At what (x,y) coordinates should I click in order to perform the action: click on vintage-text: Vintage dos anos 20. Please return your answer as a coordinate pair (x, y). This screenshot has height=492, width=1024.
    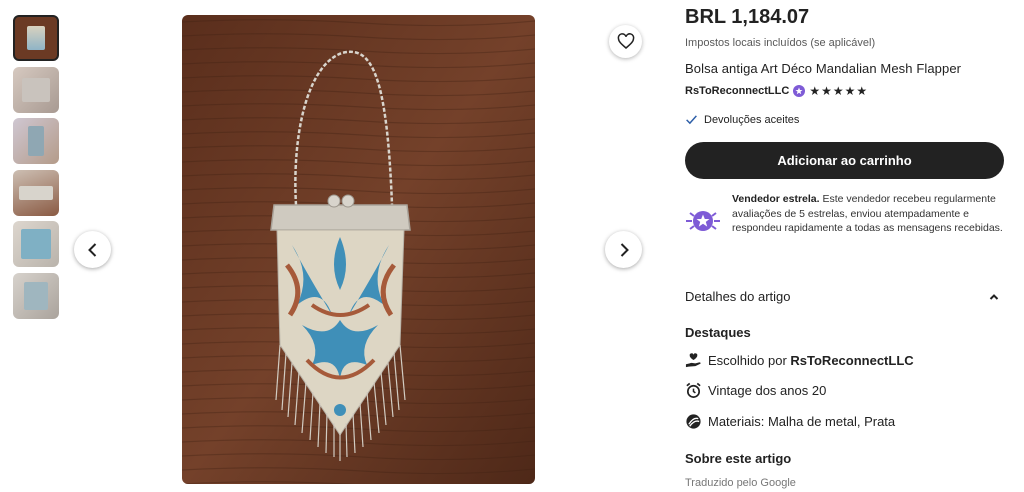
    Looking at the image, I should click on (767, 390).